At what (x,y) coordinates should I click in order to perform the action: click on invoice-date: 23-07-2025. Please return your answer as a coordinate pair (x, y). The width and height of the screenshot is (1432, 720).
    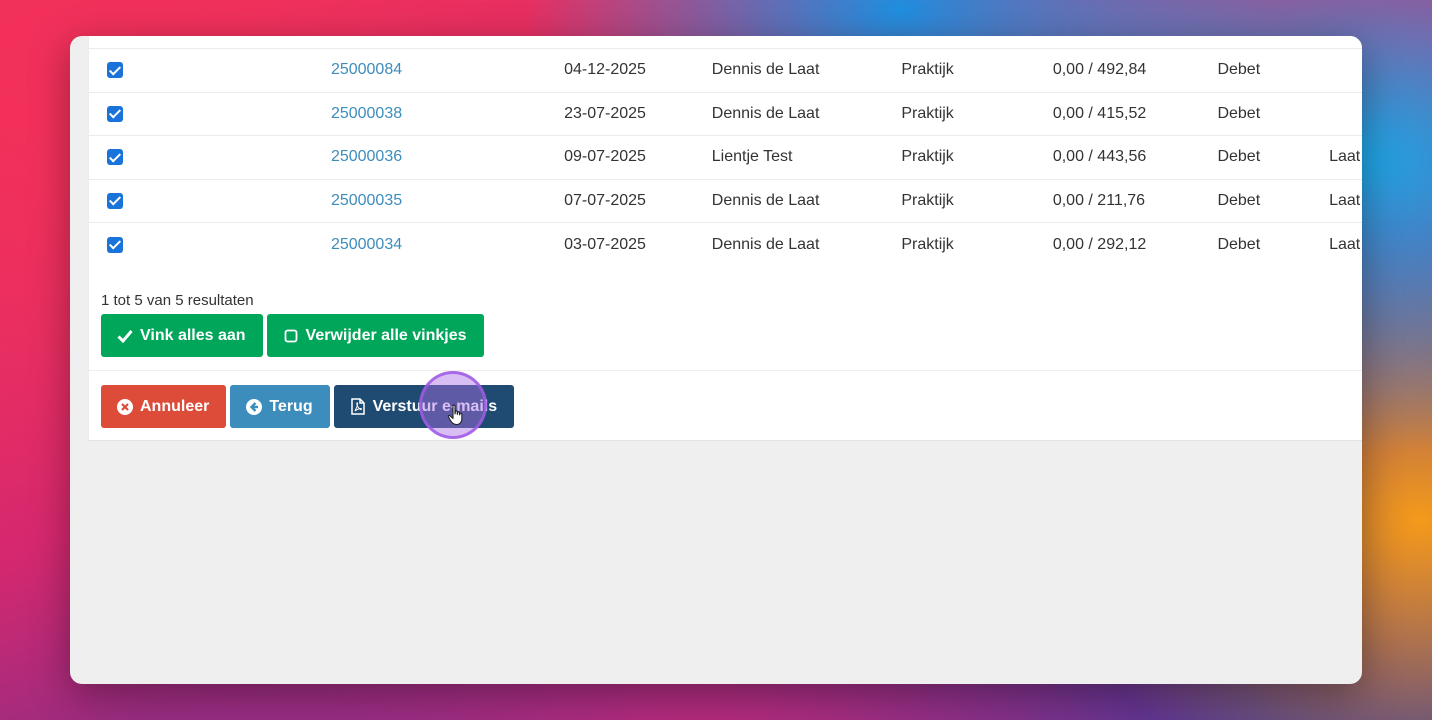
    Looking at the image, I should click on (605, 113).